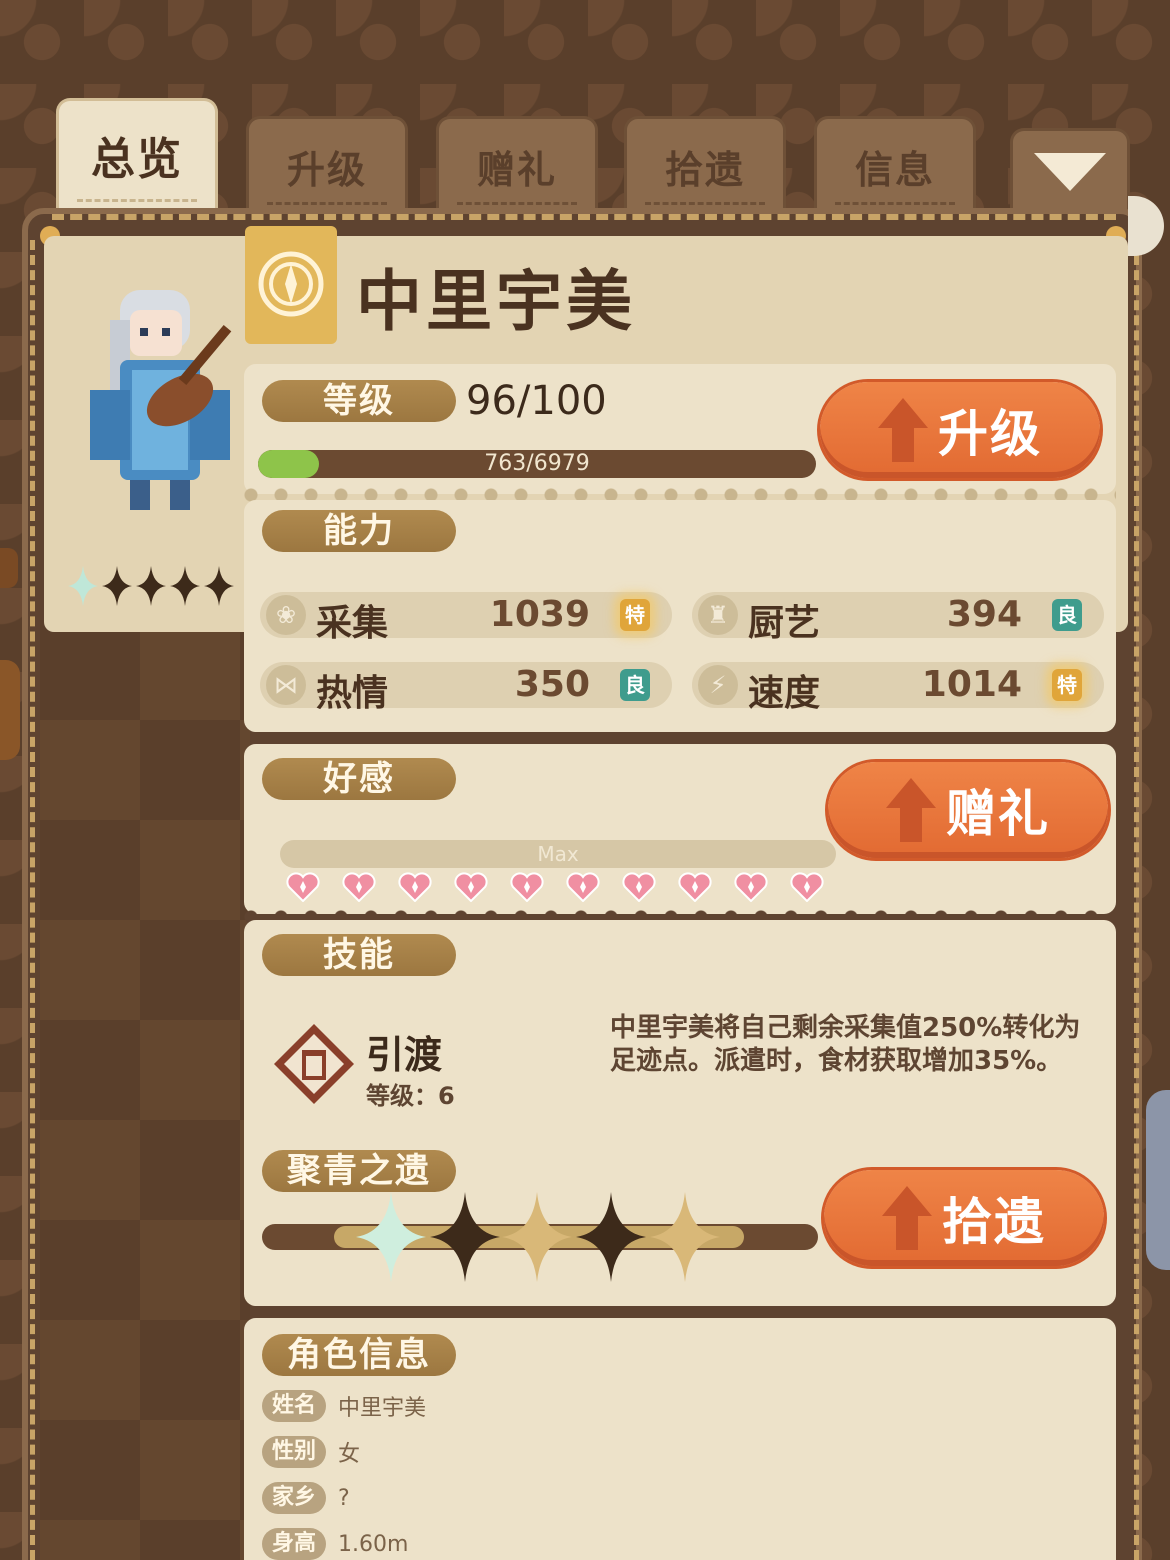 Image resolution: width=1170 pixels, height=1560 pixels. I want to click on info-value: ?, so click(344, 1498).